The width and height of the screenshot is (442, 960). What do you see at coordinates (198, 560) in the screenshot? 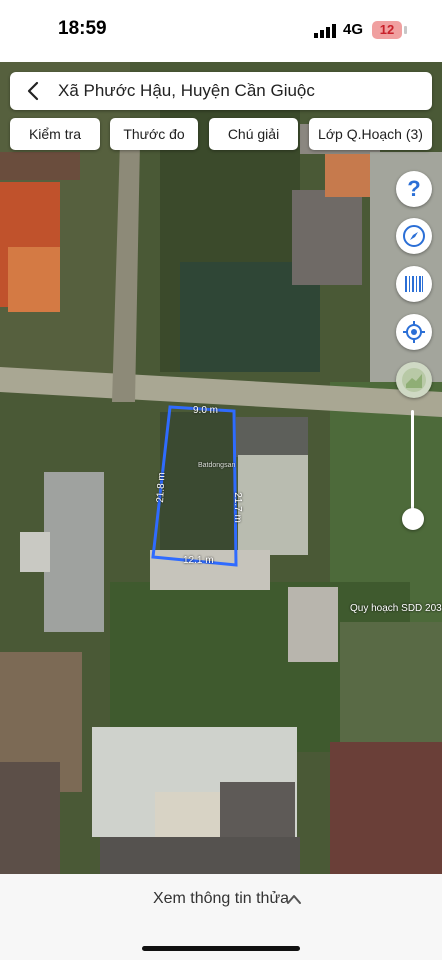
I see `dimension-bottom-label: 12.1 m` at bounding box center [198, 560].